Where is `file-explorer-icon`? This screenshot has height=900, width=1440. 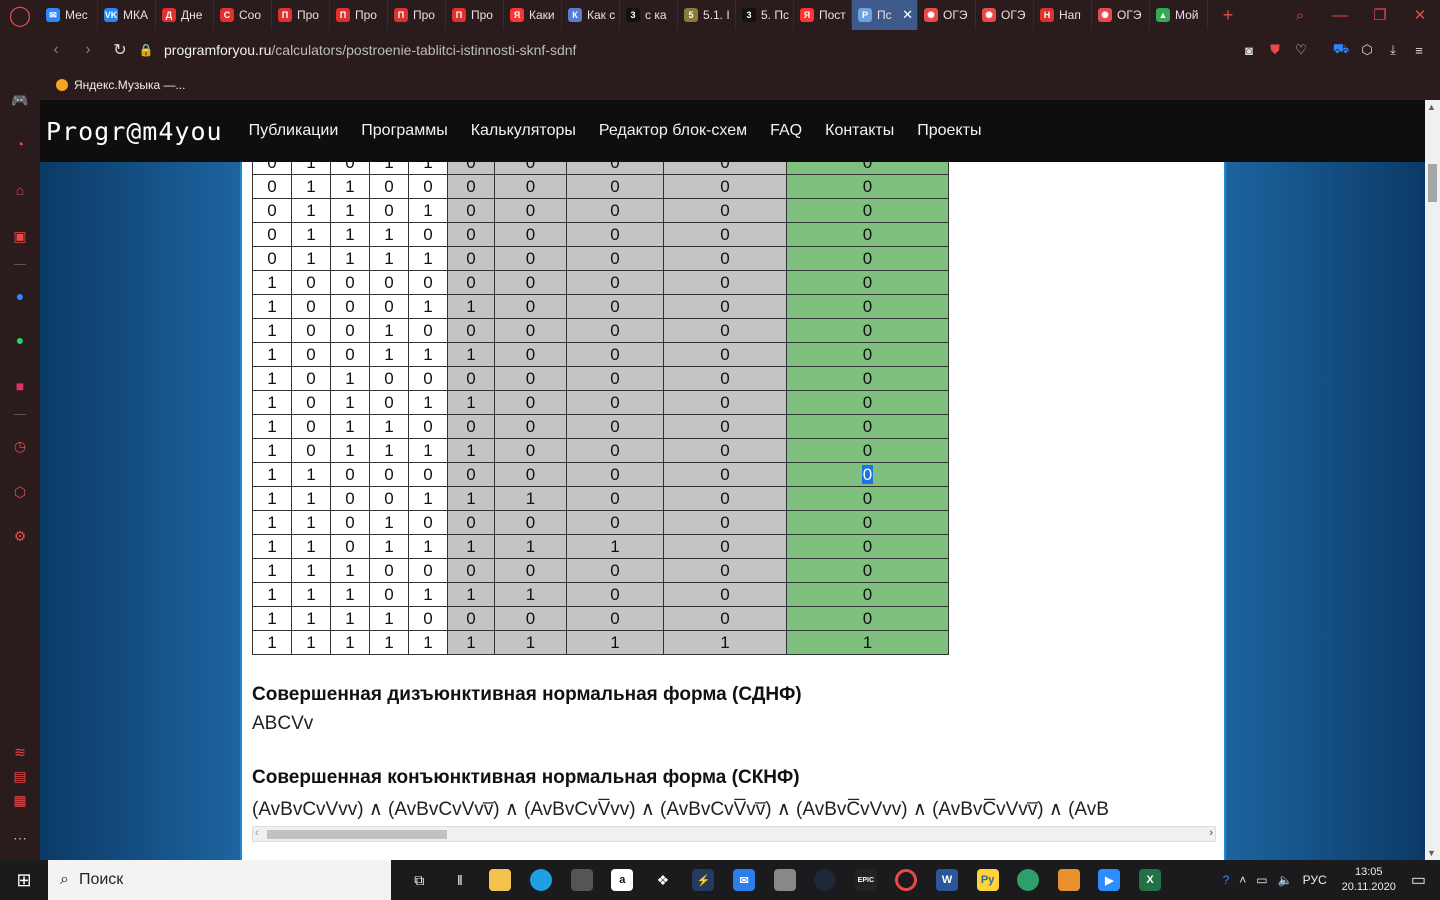 file-explorer-icon is located at coordinates (500, 880).